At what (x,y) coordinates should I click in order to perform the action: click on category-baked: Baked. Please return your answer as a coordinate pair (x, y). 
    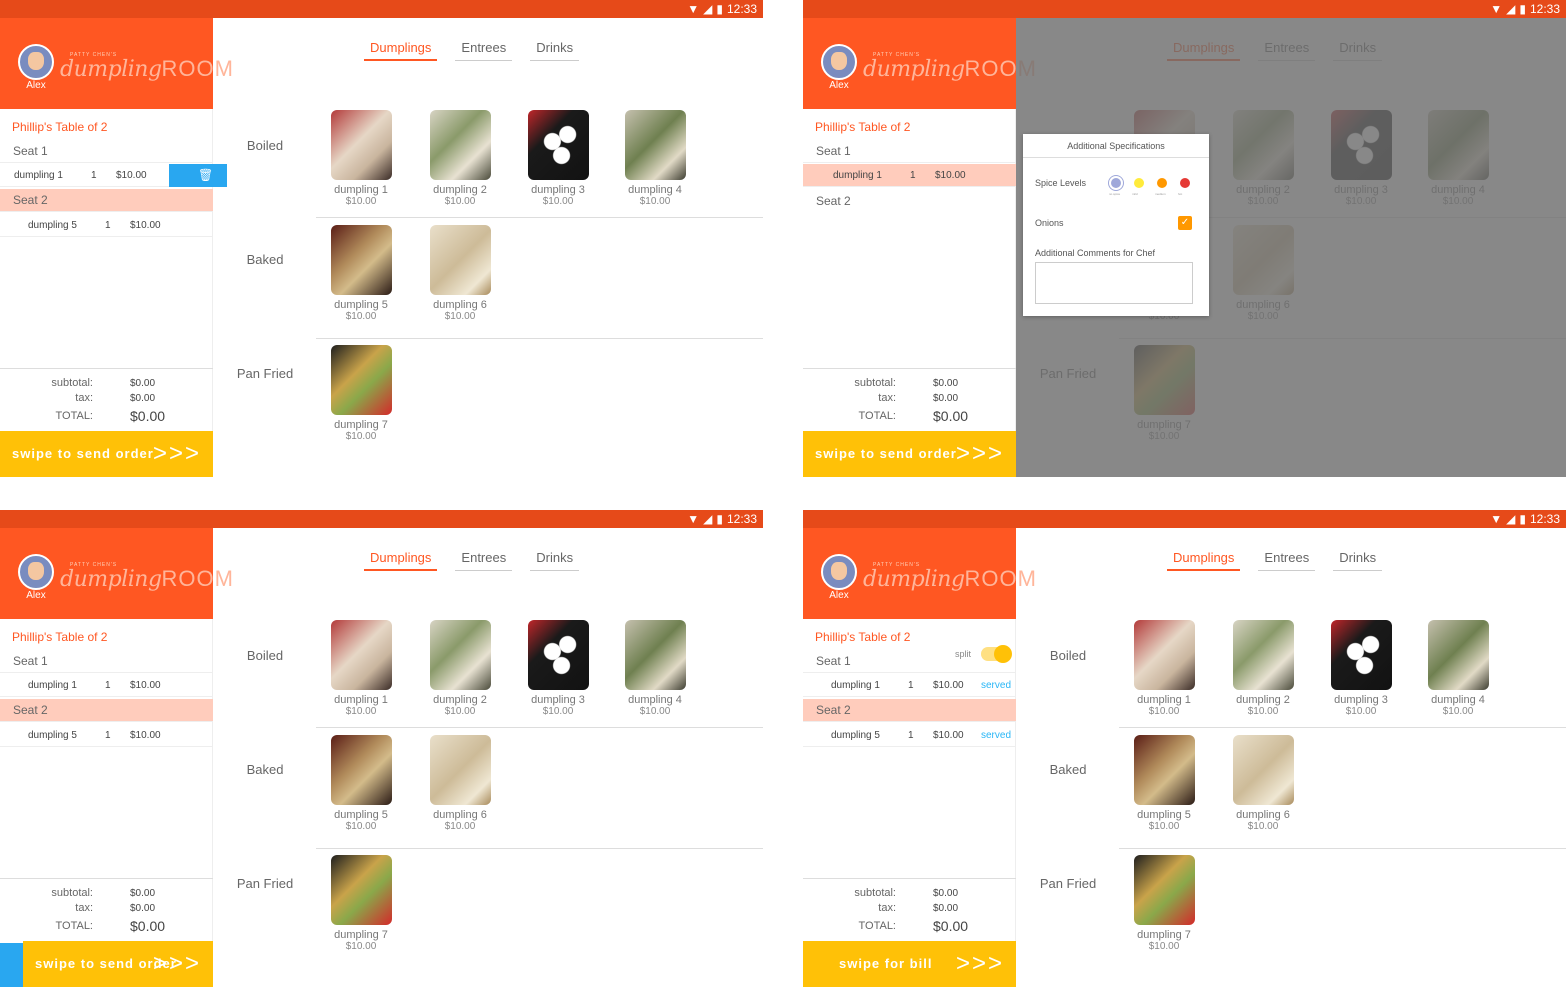
    Looking at the image, I should click on (1068, 769).